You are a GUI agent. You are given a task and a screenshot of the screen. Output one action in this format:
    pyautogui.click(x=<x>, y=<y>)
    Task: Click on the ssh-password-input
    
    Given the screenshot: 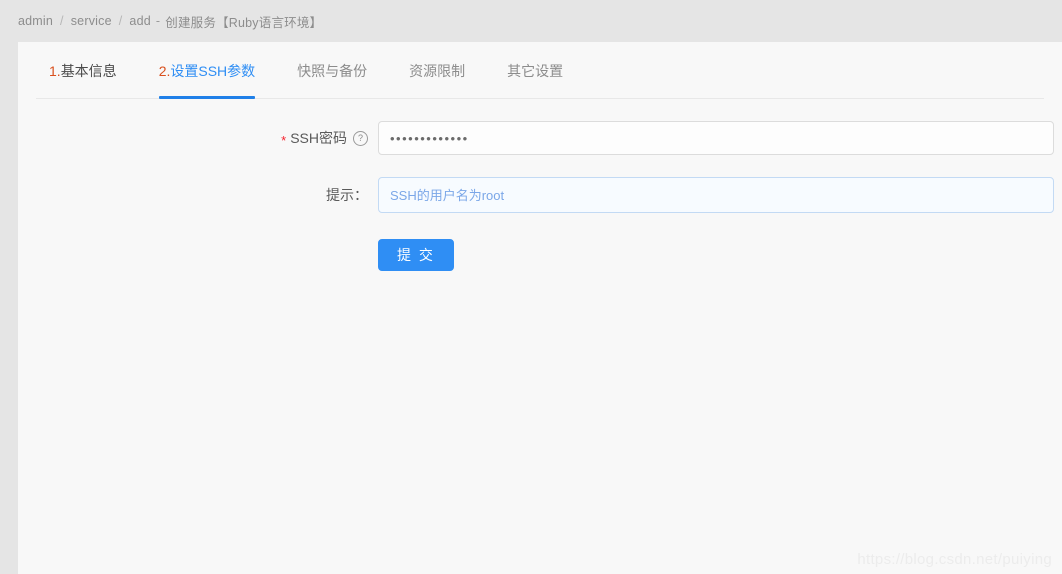 What is the action you would take?
    pyautogui.click(x=716, y=138)
    